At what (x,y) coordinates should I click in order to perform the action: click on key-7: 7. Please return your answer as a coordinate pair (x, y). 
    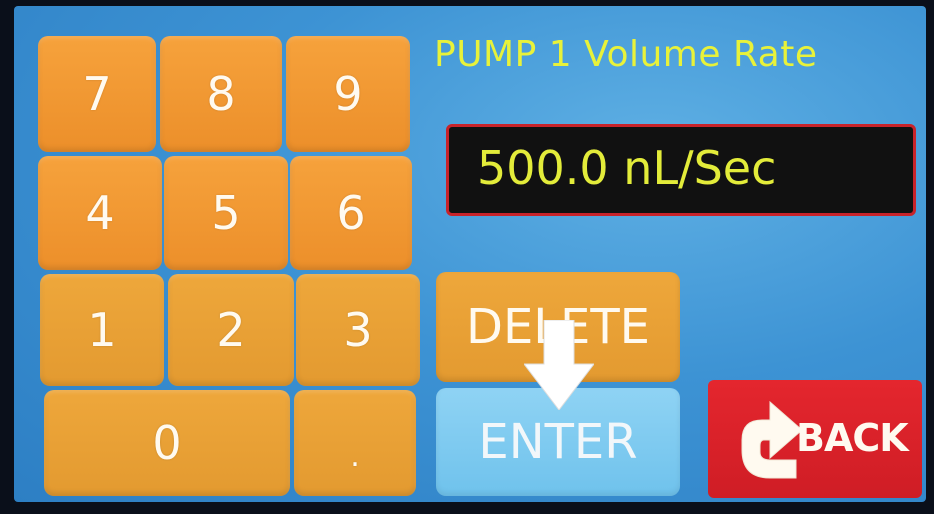
    Looking at the image, I should click on (97, 94).